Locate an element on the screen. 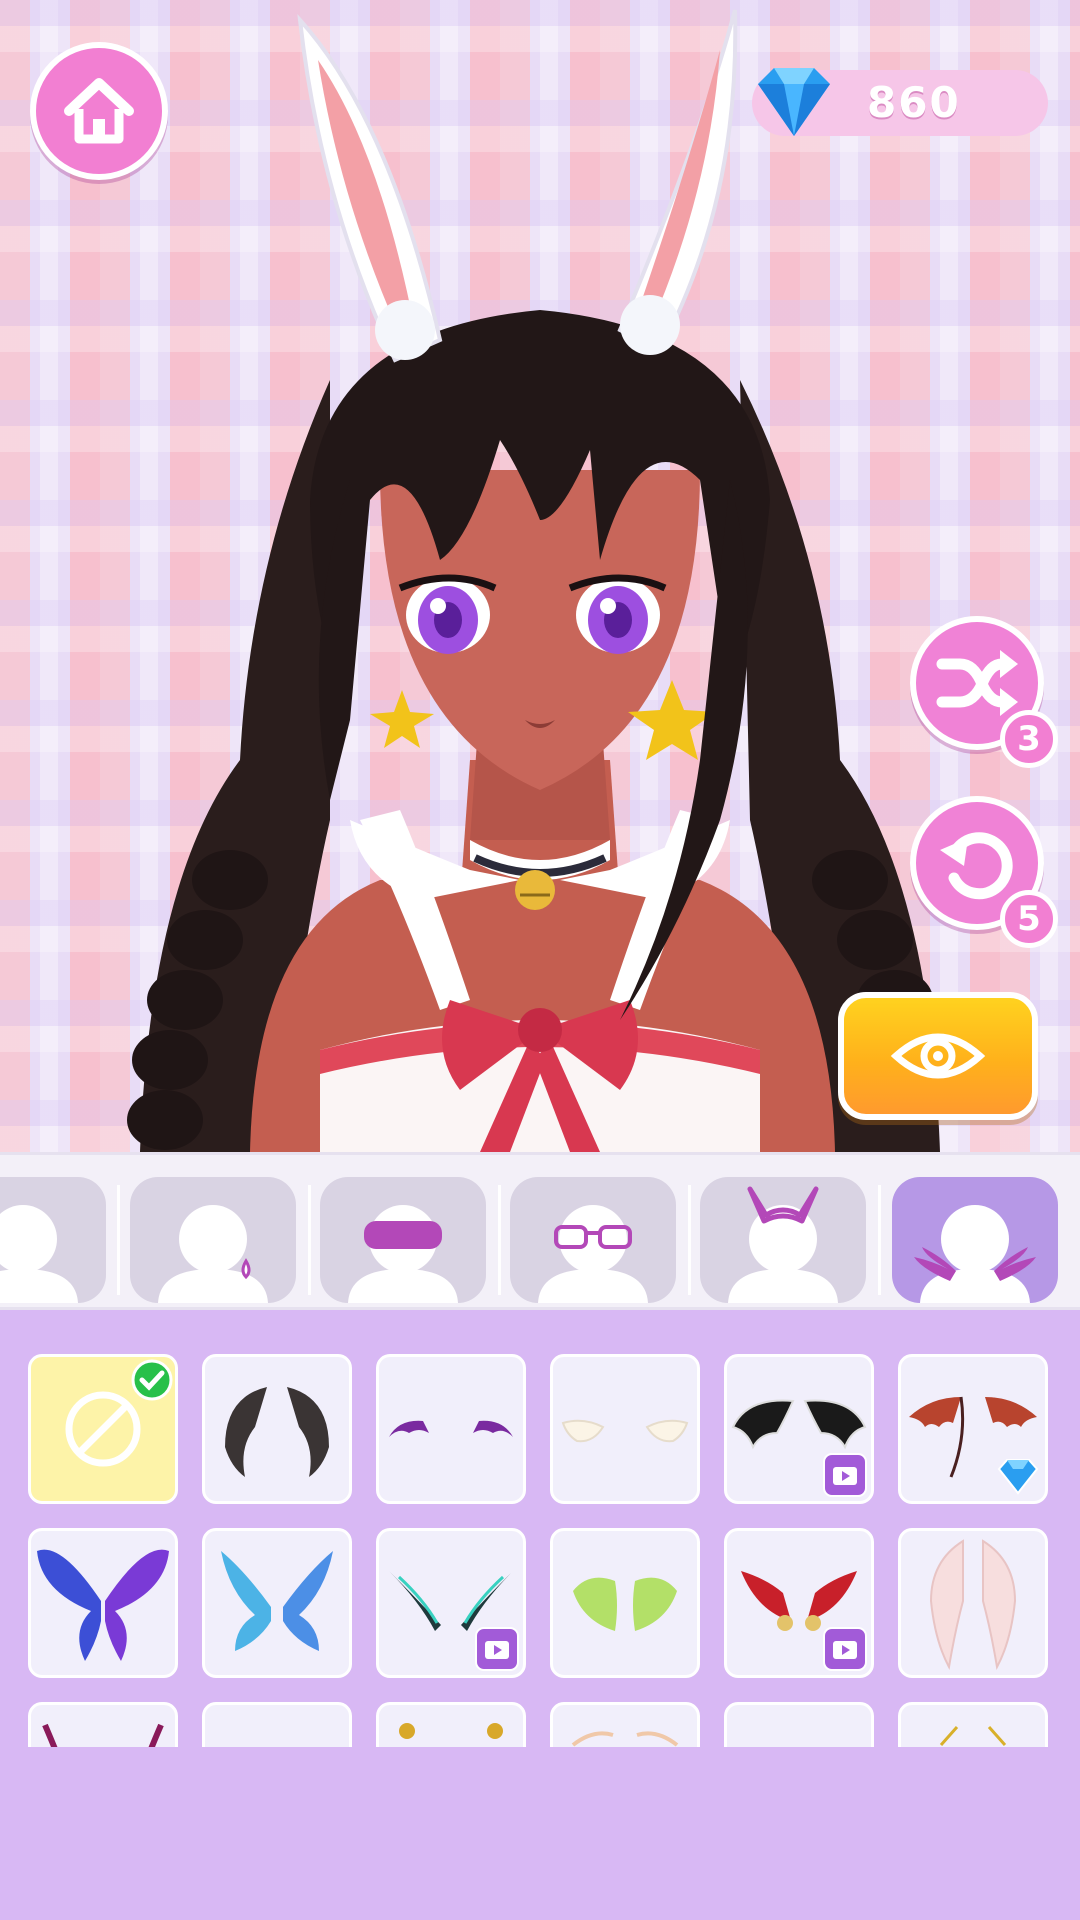 This screenshot has height=1920, width=1080. shuffle-icon is located at coordinates (977, 683).